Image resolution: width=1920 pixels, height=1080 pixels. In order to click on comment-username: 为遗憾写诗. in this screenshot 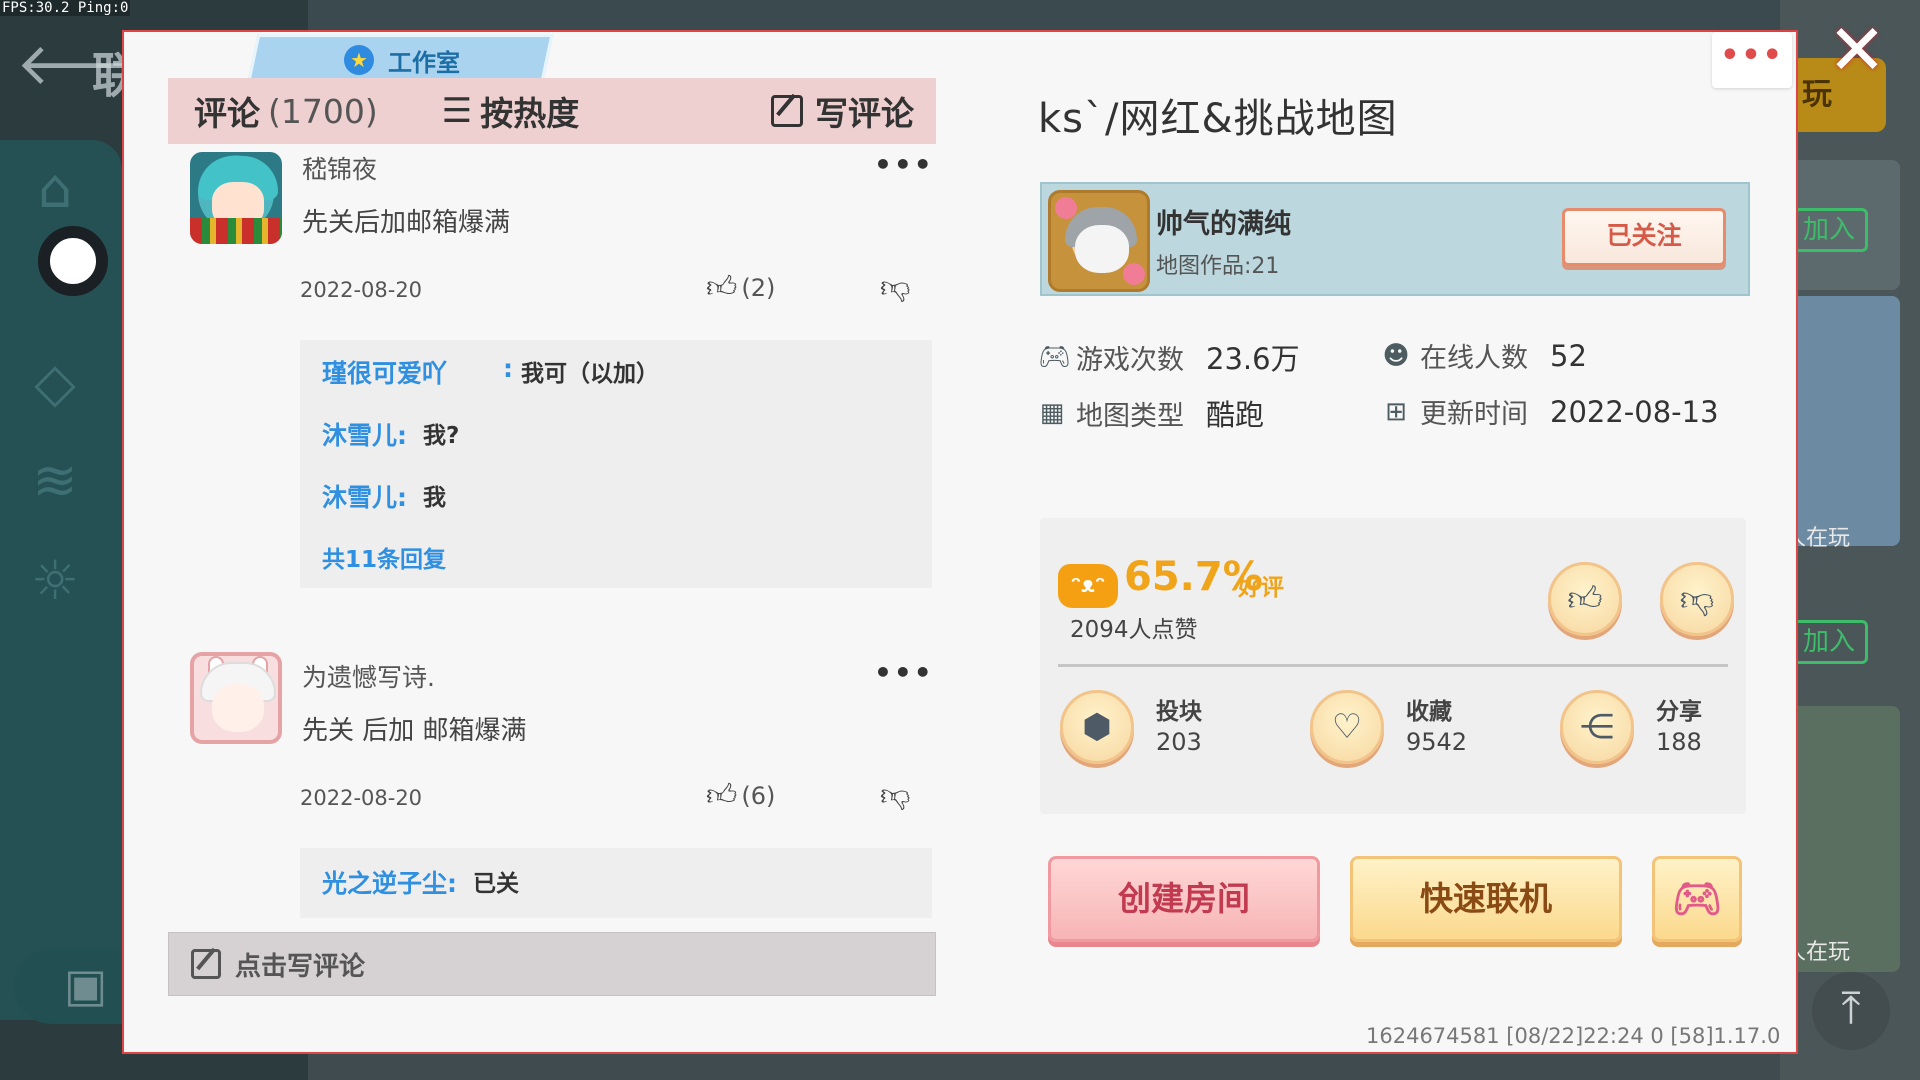, I will do `click(368, 676)`.